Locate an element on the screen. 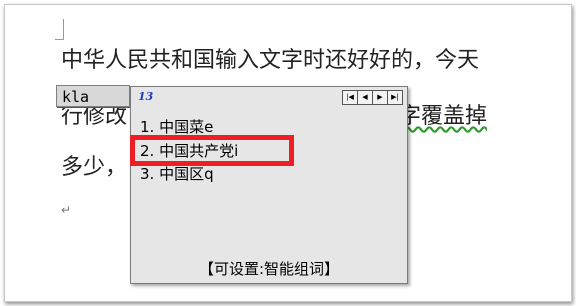 This screenshot has height=306, width=576. last-page-button: ▶| is located at coordinates (395, 97).